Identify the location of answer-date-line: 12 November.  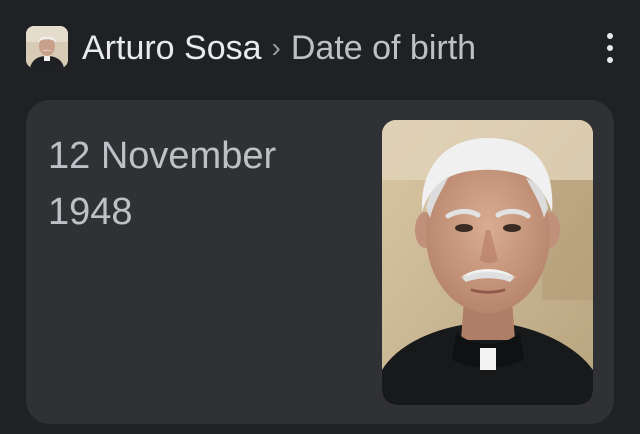
(162, 156).